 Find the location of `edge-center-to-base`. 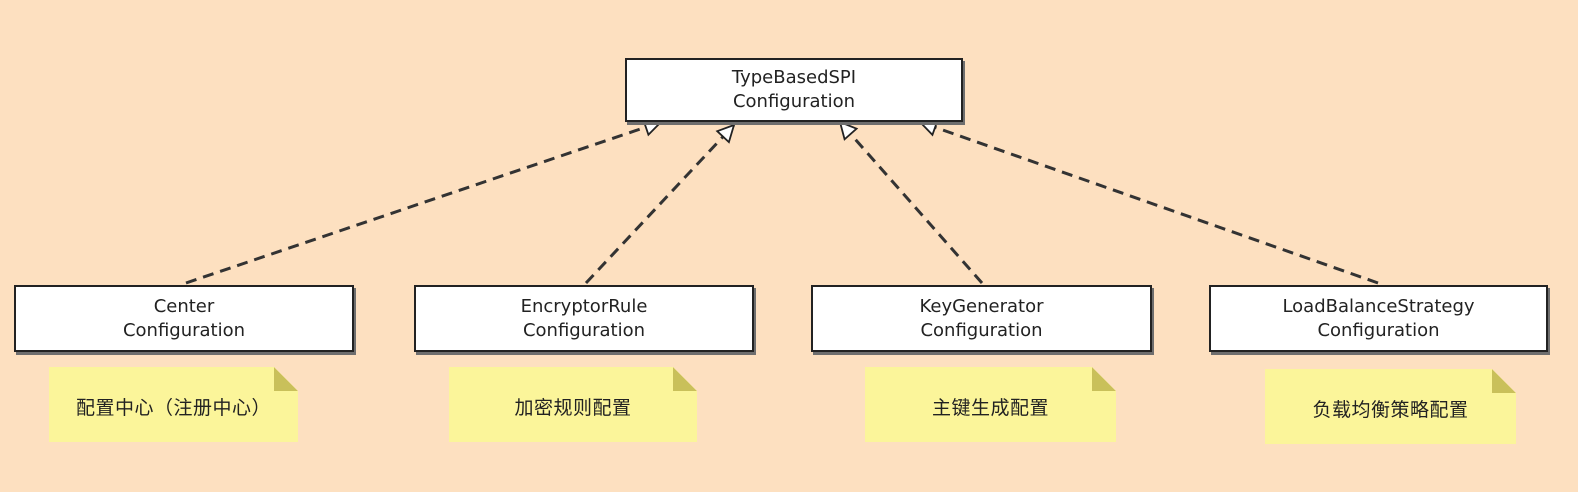

edge-center-to-base is located at coordinates (424, 201).